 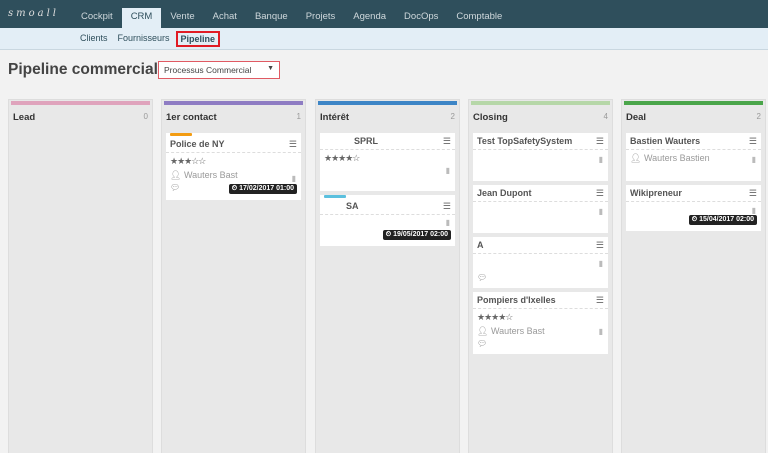 I want to click on nav-crm: CRM, so click(x=141, y=18).